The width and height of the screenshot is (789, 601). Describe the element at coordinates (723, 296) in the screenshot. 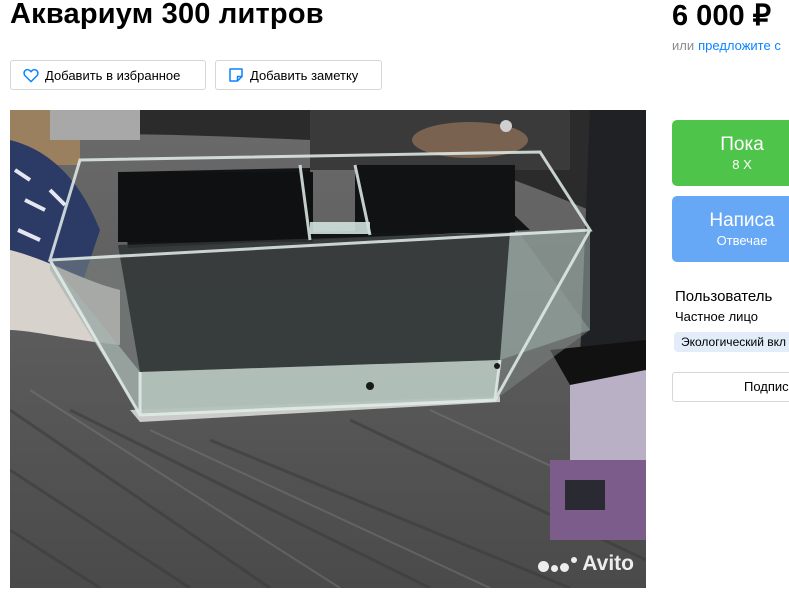

I see `seller-name: Пользователь` at that location.